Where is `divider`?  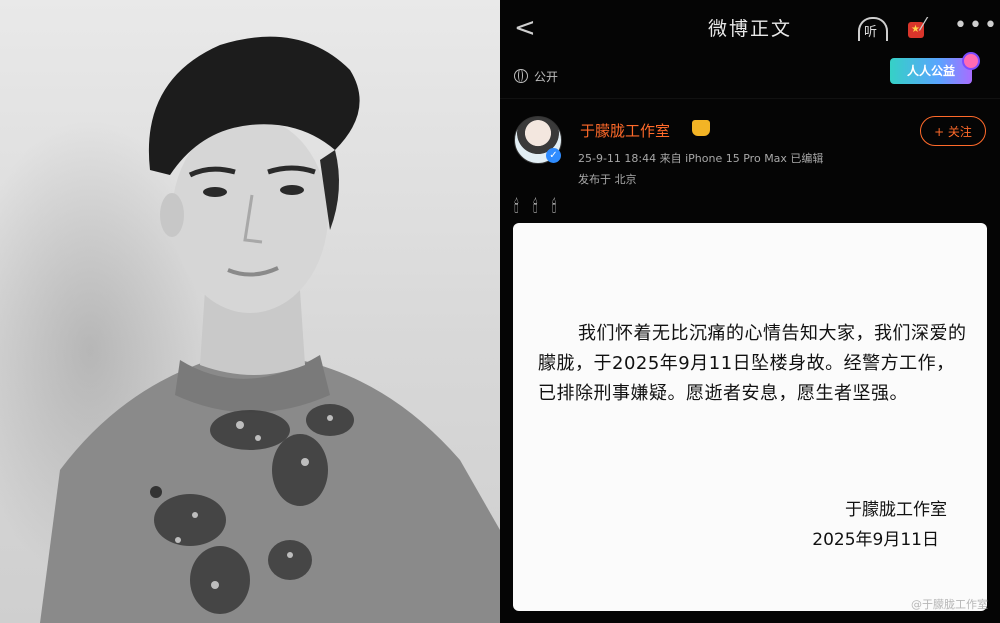
divider is located at coordinates (750, 98).